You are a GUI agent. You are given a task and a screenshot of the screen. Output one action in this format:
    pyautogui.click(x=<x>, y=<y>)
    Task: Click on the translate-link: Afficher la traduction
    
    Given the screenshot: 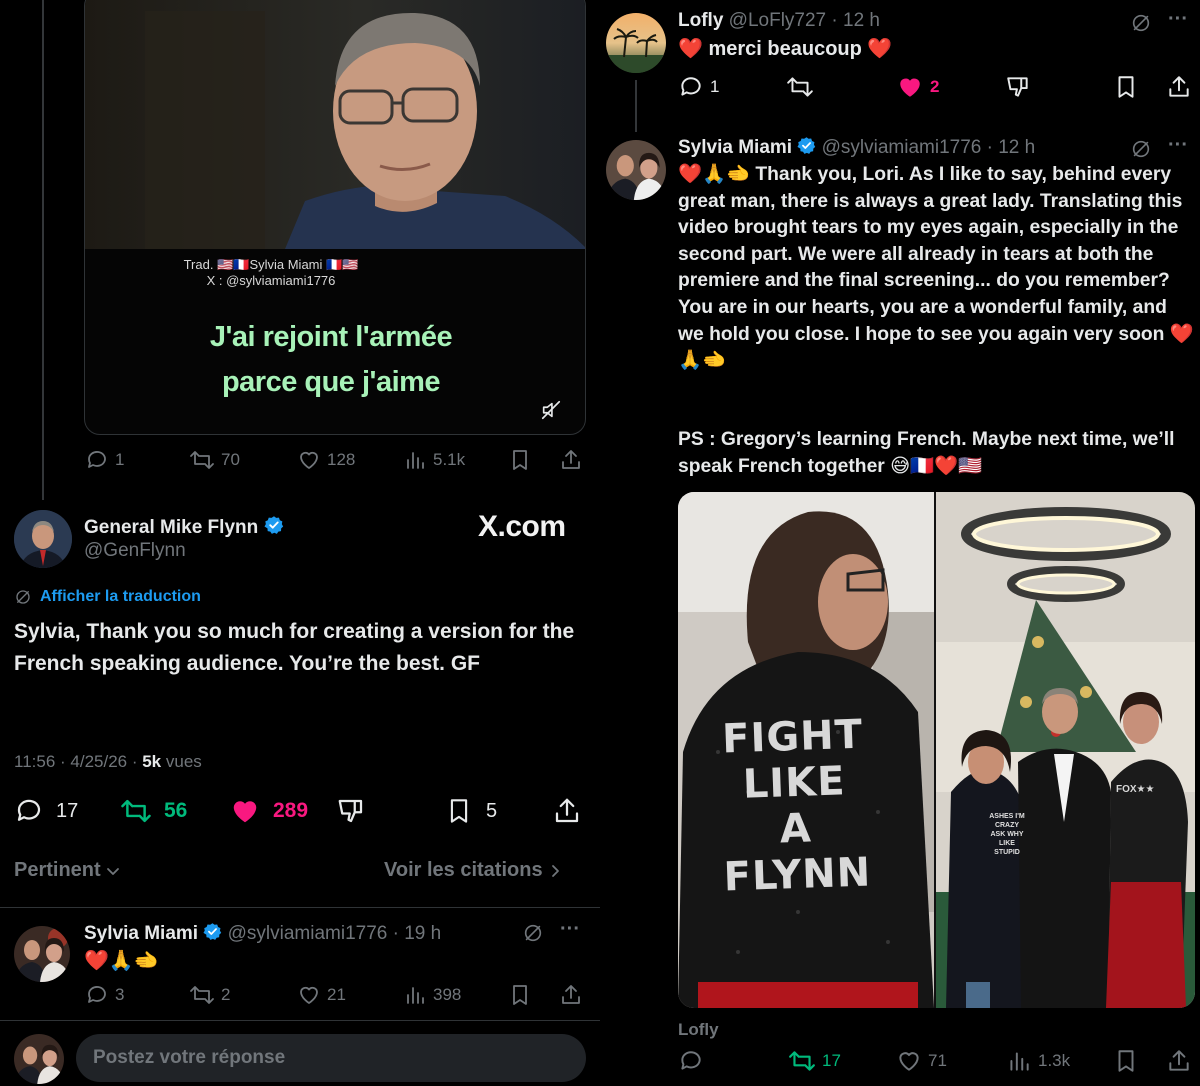 What is the action you would take?
    pyautogui.click(x=107, y=597)
    